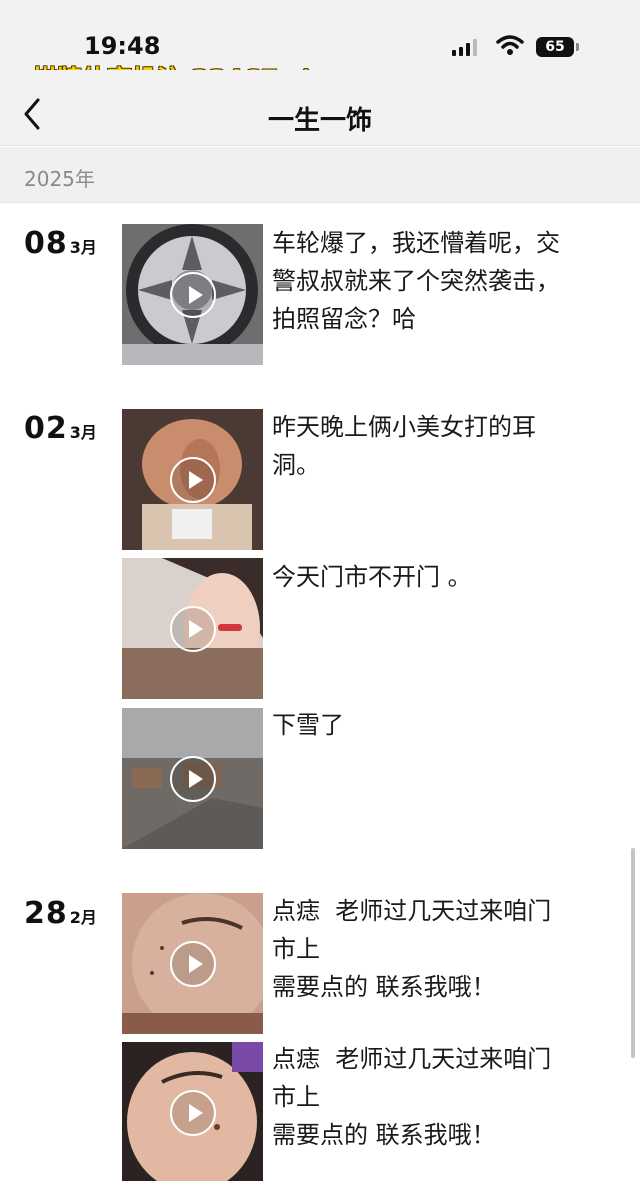 The image size is (640, 1181). Describe the element at coordinates (83, 917) in the screenshot. I see `date-month: 2月` at that location.